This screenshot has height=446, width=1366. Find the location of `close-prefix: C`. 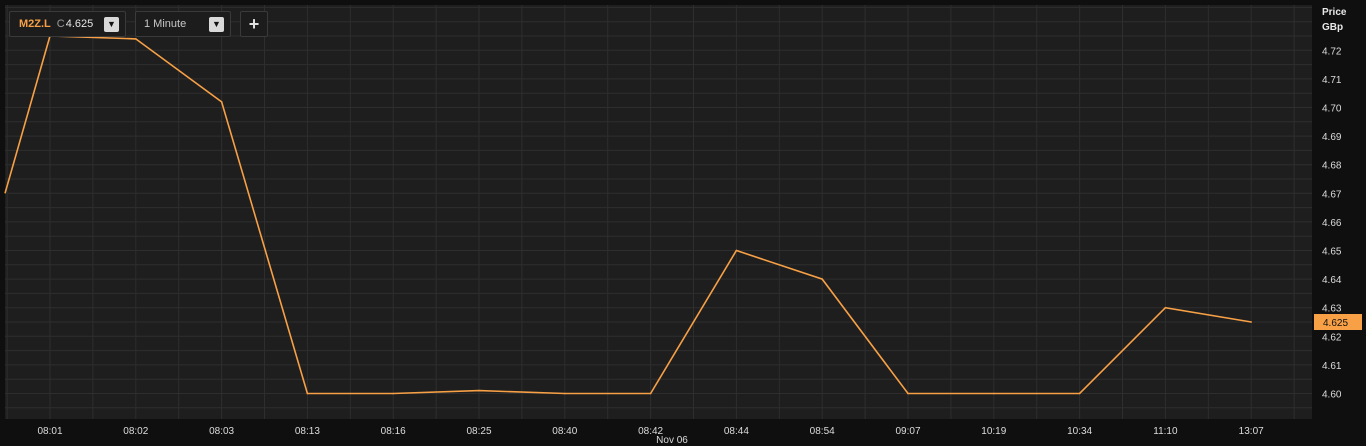

close-prefix: C is located at coordinates (60, 24).